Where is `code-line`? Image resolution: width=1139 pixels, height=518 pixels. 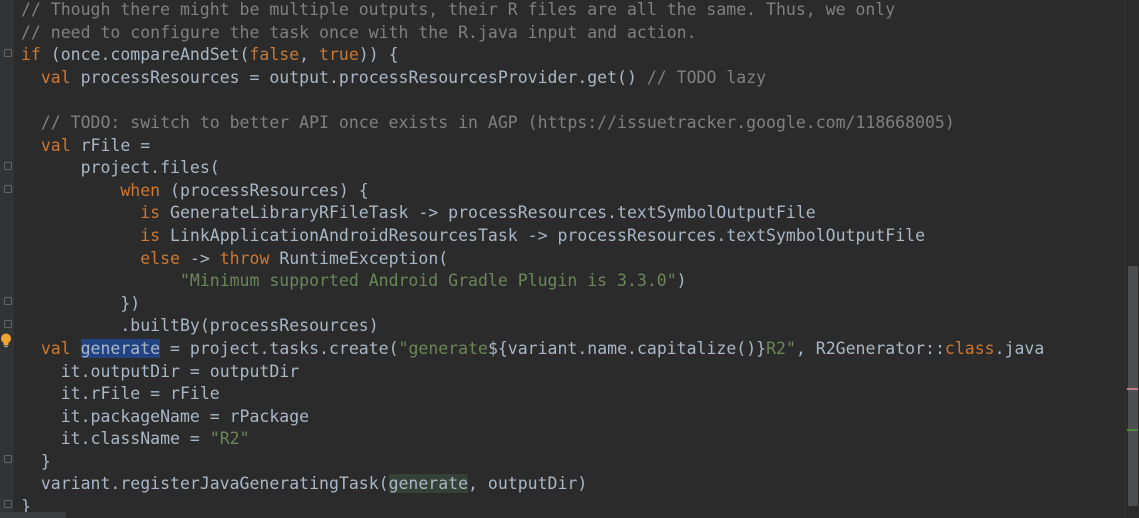 code-line is located at coordinates (573, 100).